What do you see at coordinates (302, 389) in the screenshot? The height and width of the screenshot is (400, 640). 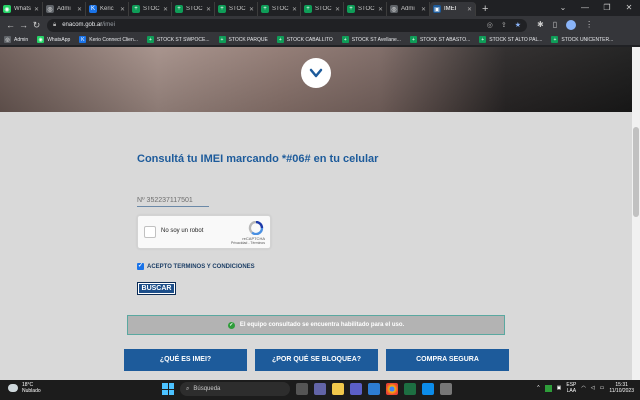 I see `task-view-icon` at bounding box center [302, 389].